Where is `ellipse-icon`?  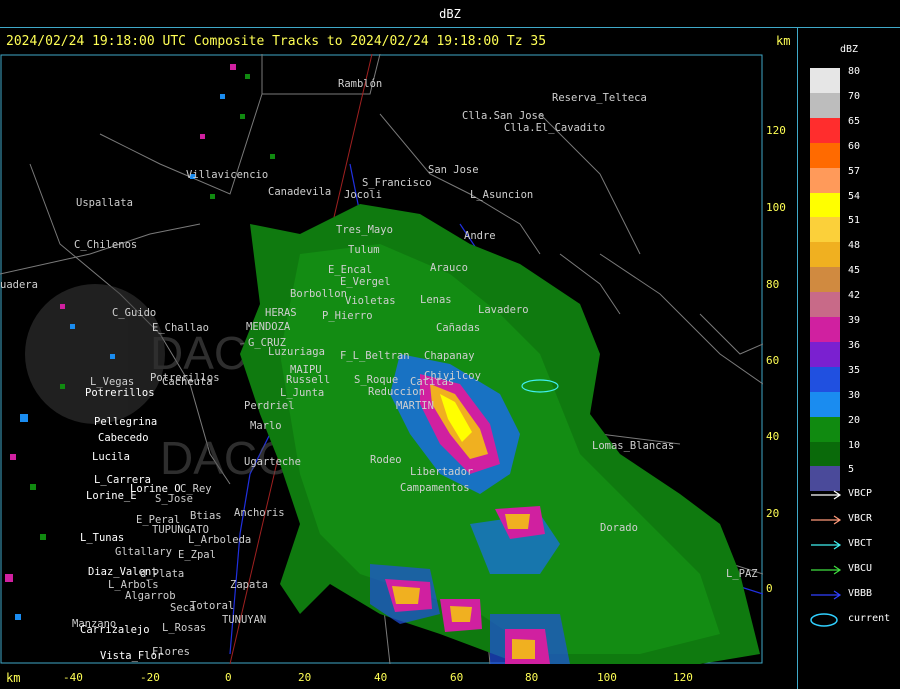 ellipse-icon is located at coordinates (824, 620).